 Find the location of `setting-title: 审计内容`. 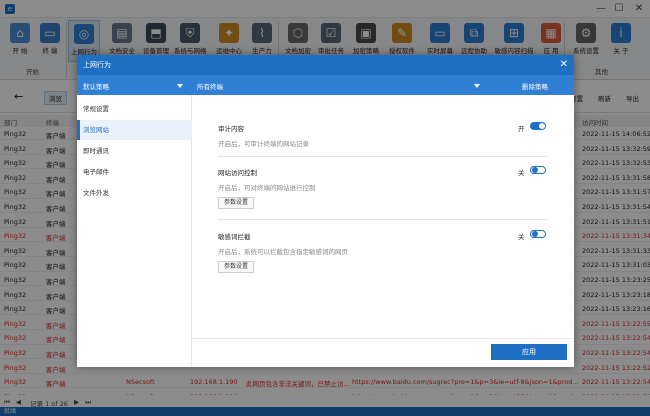

setting-title: 审计内容 is located at coordinates (231, 129).